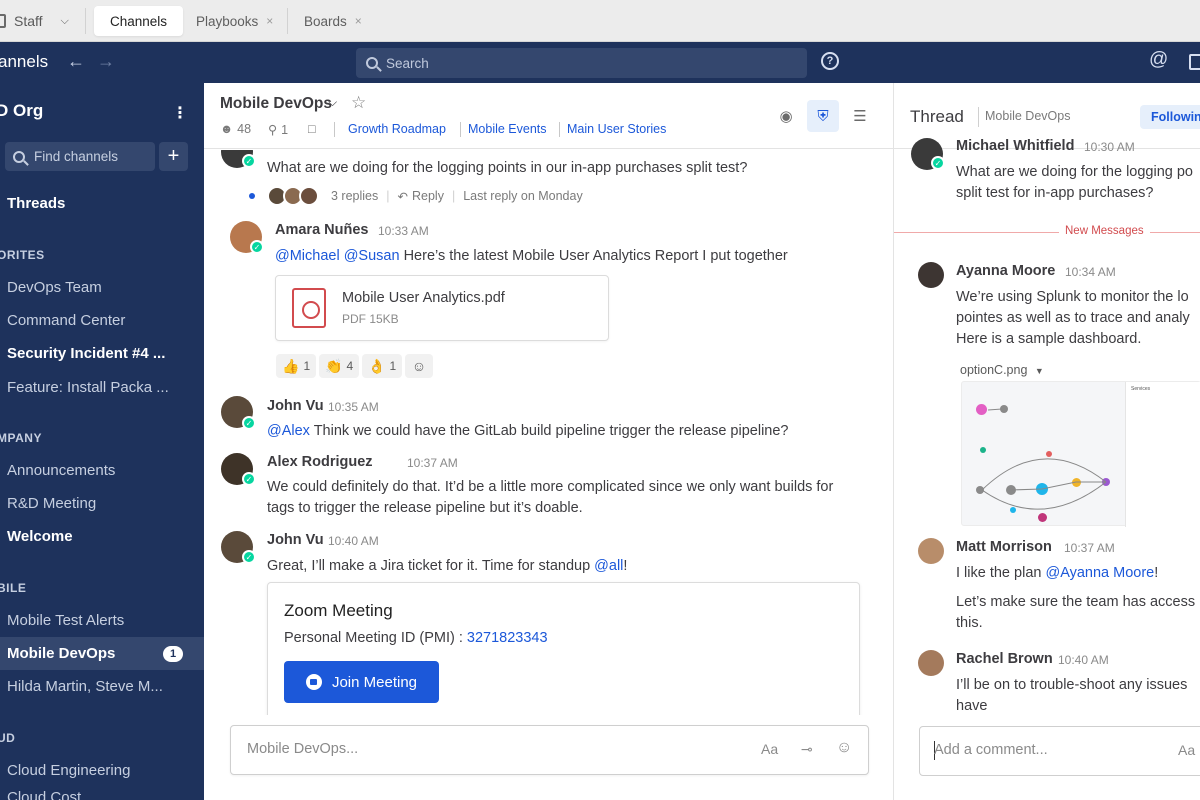  I want to click on reaction-ok-hand: 👌 1, so click(382, 366).